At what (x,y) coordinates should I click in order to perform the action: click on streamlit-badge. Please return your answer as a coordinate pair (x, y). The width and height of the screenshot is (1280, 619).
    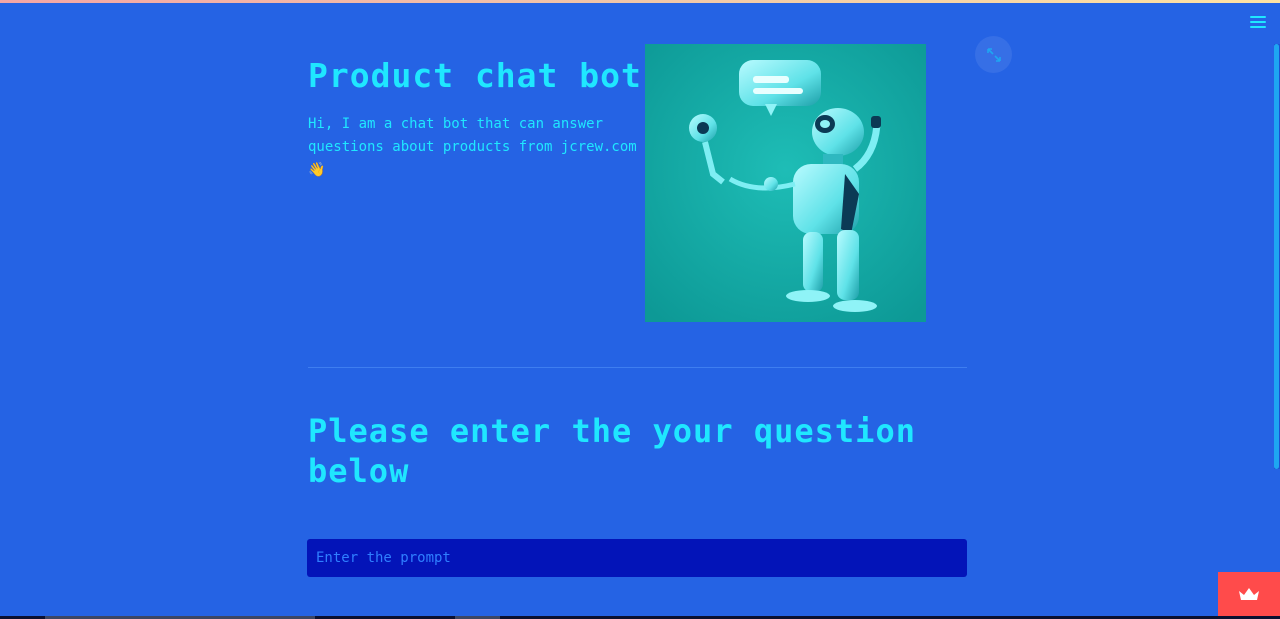
    Looking at the image, I should click on (1249, 594).